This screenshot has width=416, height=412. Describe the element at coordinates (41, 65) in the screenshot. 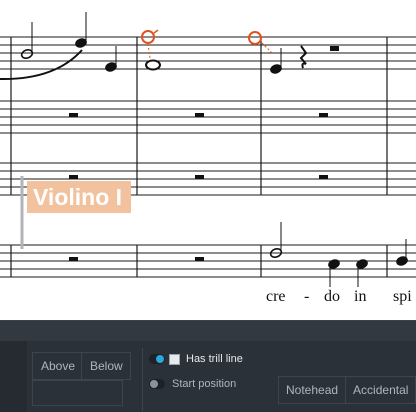

I see `slur` at that location.